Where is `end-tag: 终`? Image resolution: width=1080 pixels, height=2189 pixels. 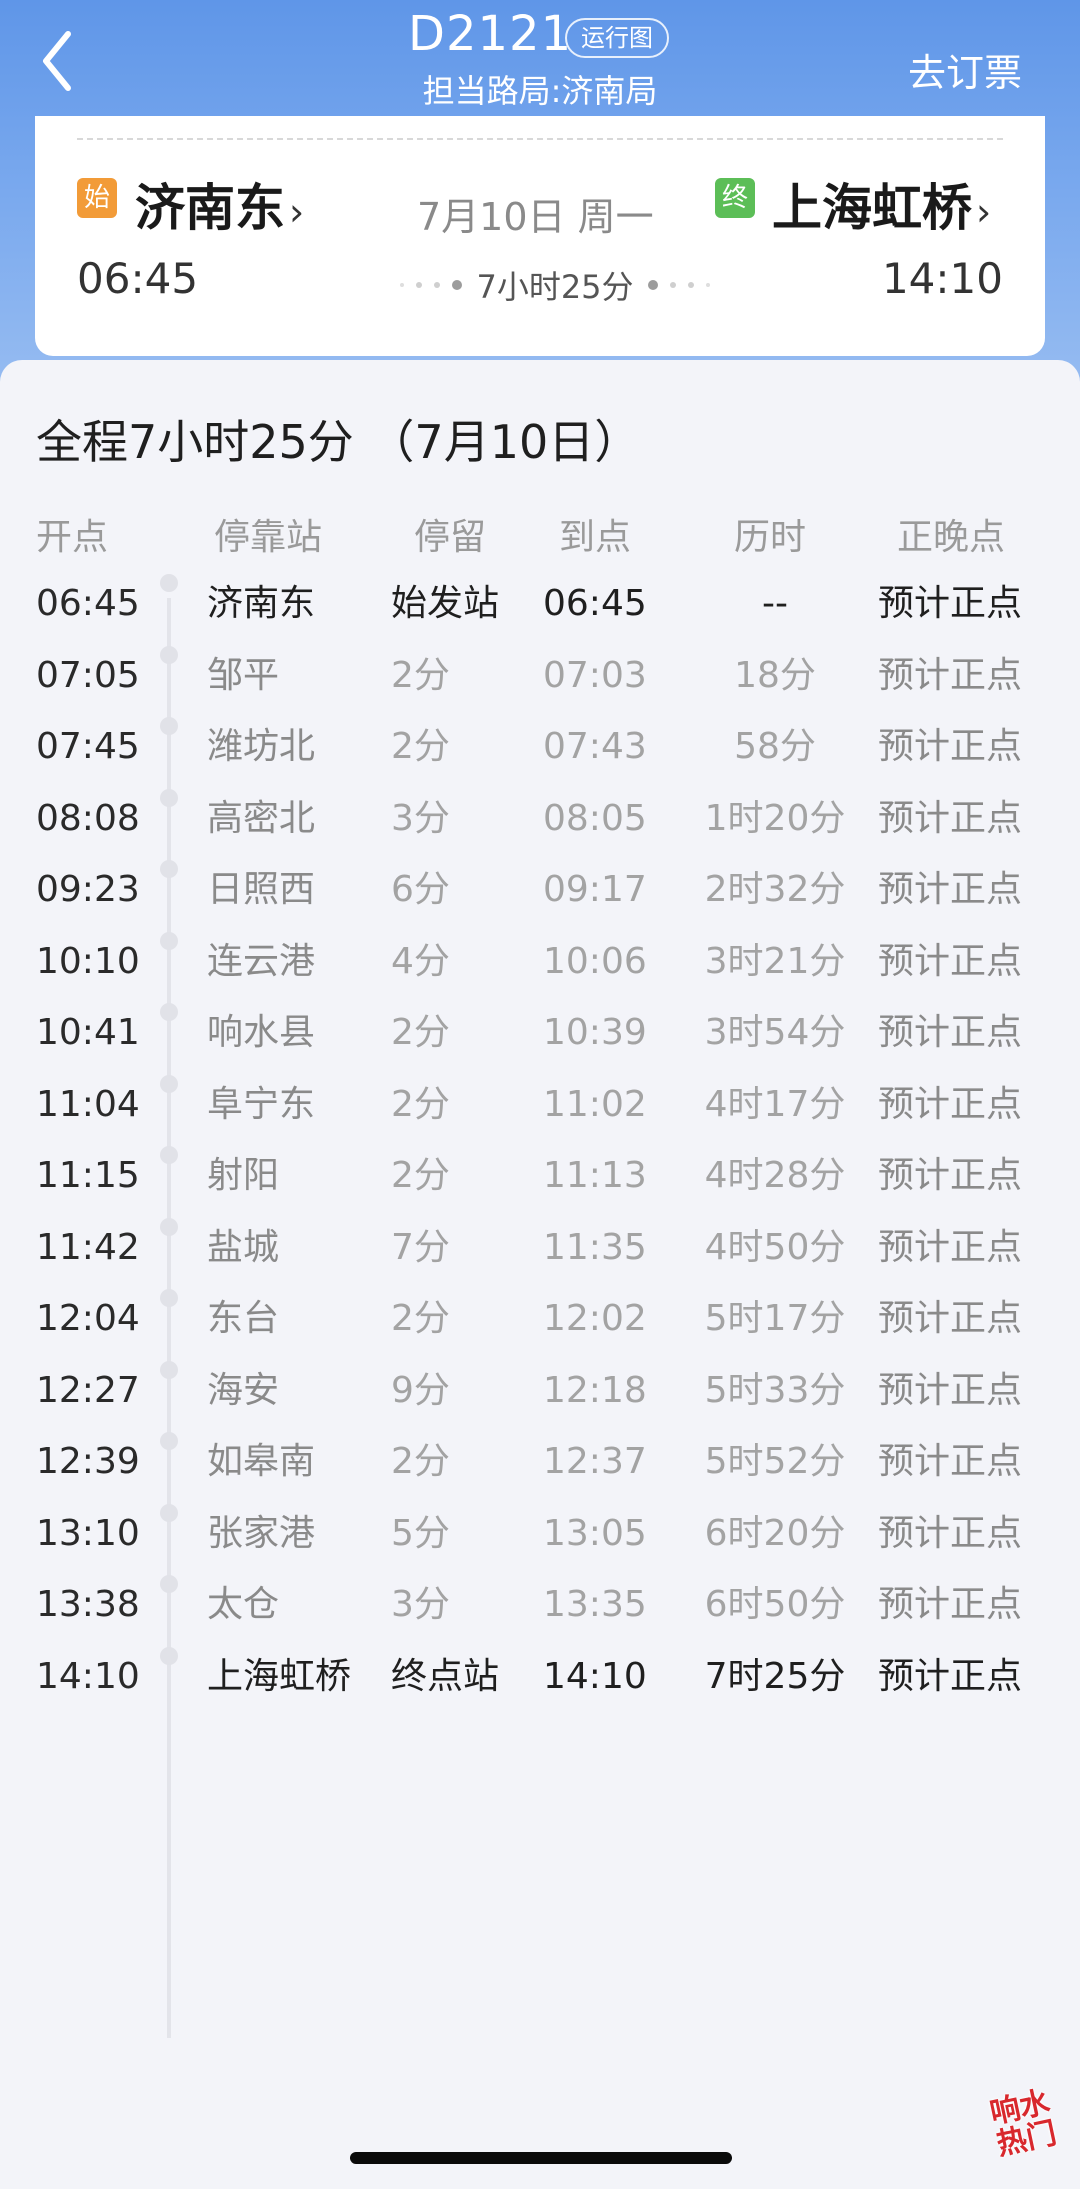
end-tag: 终 is located at coordinates (735, 198).